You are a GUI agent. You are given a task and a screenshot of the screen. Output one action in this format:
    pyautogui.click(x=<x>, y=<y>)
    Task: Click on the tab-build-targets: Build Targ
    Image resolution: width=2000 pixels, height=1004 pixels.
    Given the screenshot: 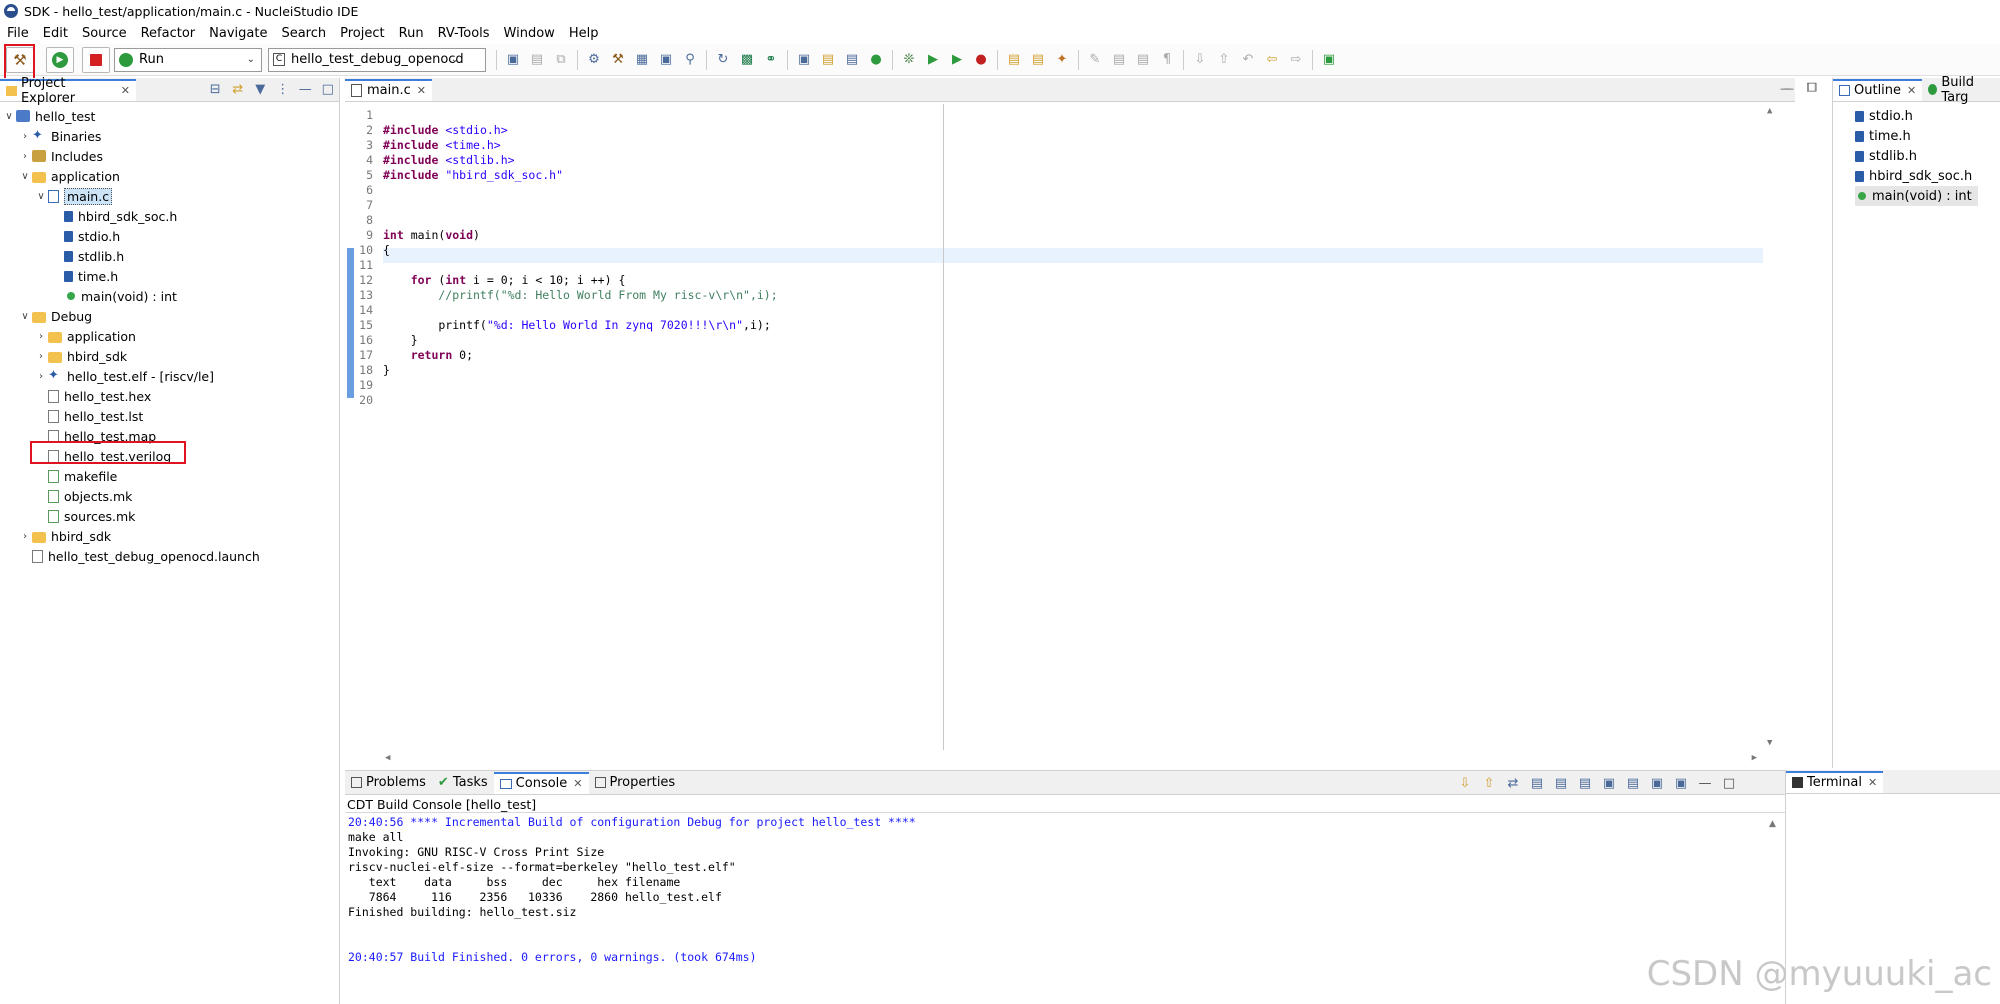 What is the action you would take?
    pyautogui.click(x=1961, y=90)
    